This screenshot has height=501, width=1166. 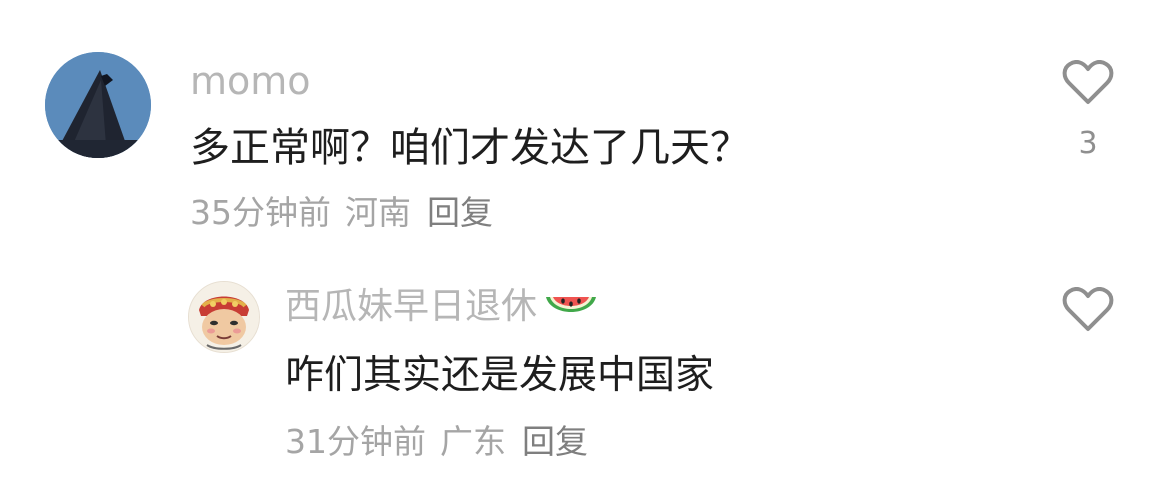 I want to click on comment-meta: 31分钟前 广东 回复, so click(x=436, y=441).